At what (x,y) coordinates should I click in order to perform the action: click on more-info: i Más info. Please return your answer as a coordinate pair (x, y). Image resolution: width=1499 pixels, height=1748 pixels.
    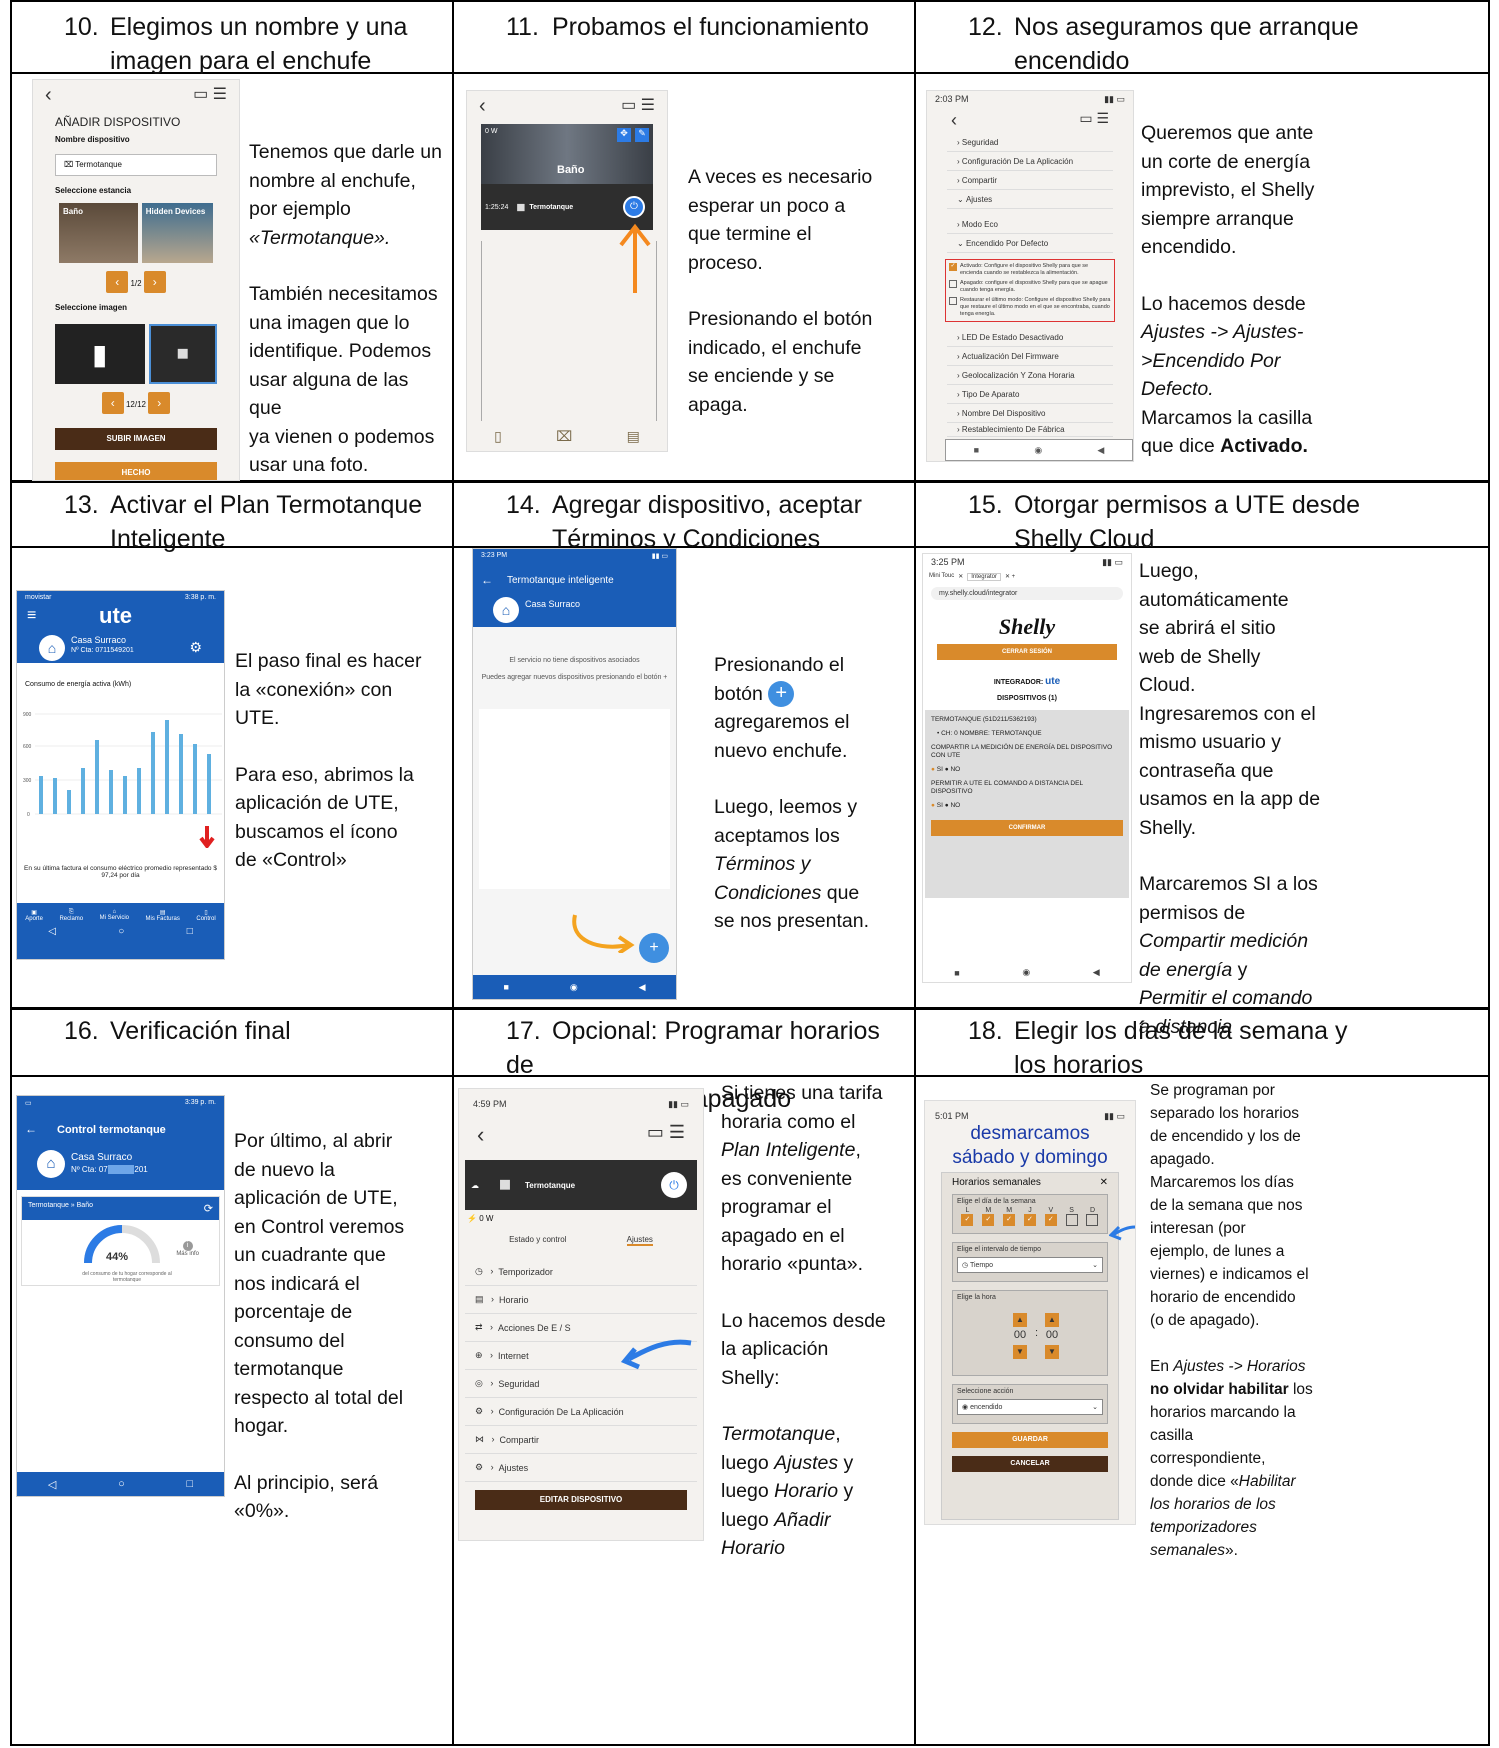
    Looking at the image, I should click on (187, 1249).